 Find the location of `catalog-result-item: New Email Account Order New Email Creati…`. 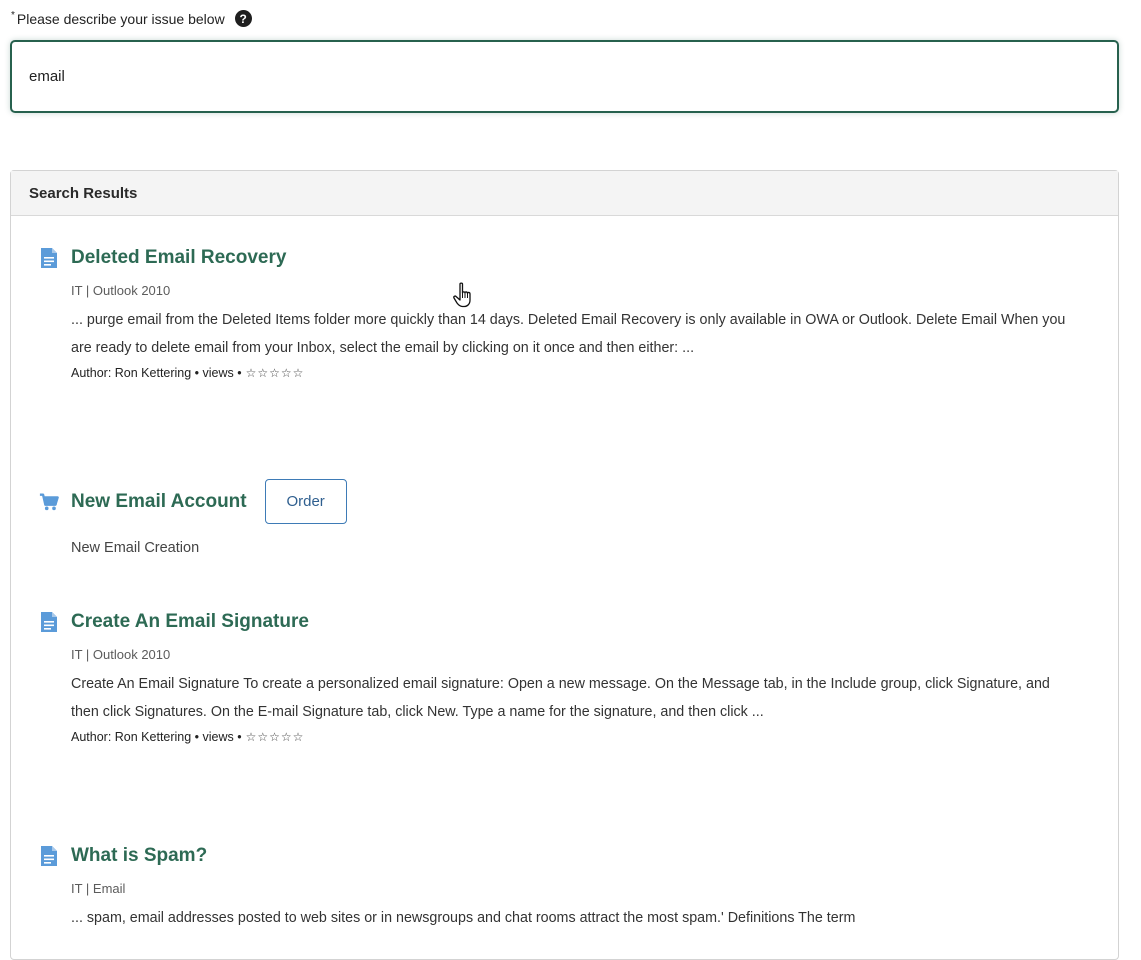

catalog-result-item: New Email Account Order New Email Creati… is located at coordinates (193, 517).